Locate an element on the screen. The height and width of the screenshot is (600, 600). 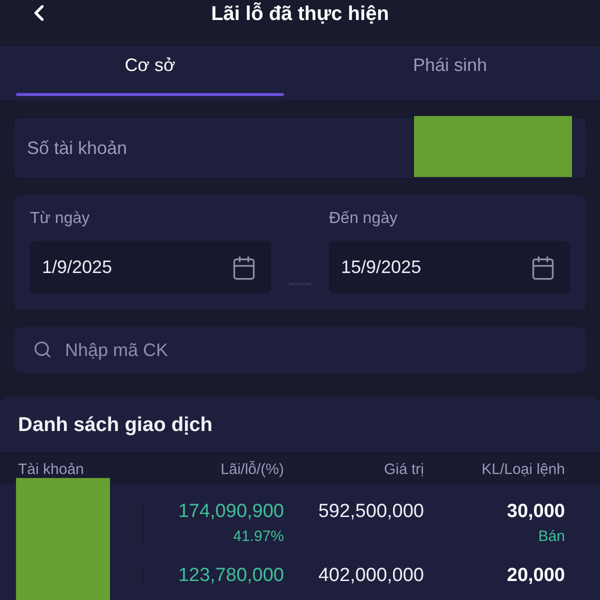
value-amount: 402,000,000 is located at coordinates (371, 576).